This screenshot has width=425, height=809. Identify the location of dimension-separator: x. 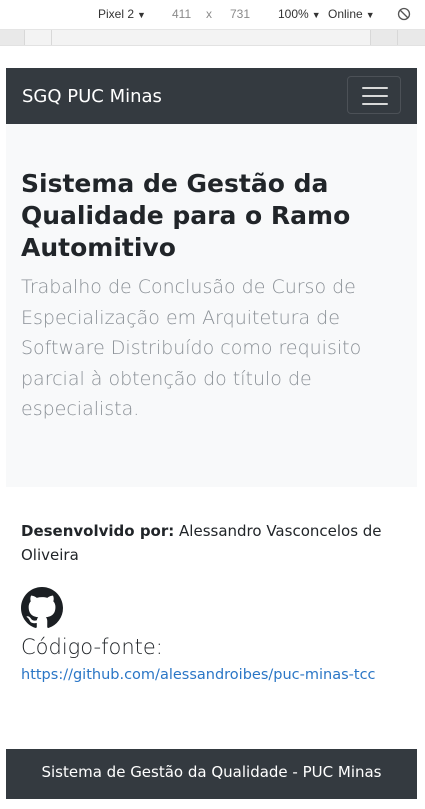
(209, 14).